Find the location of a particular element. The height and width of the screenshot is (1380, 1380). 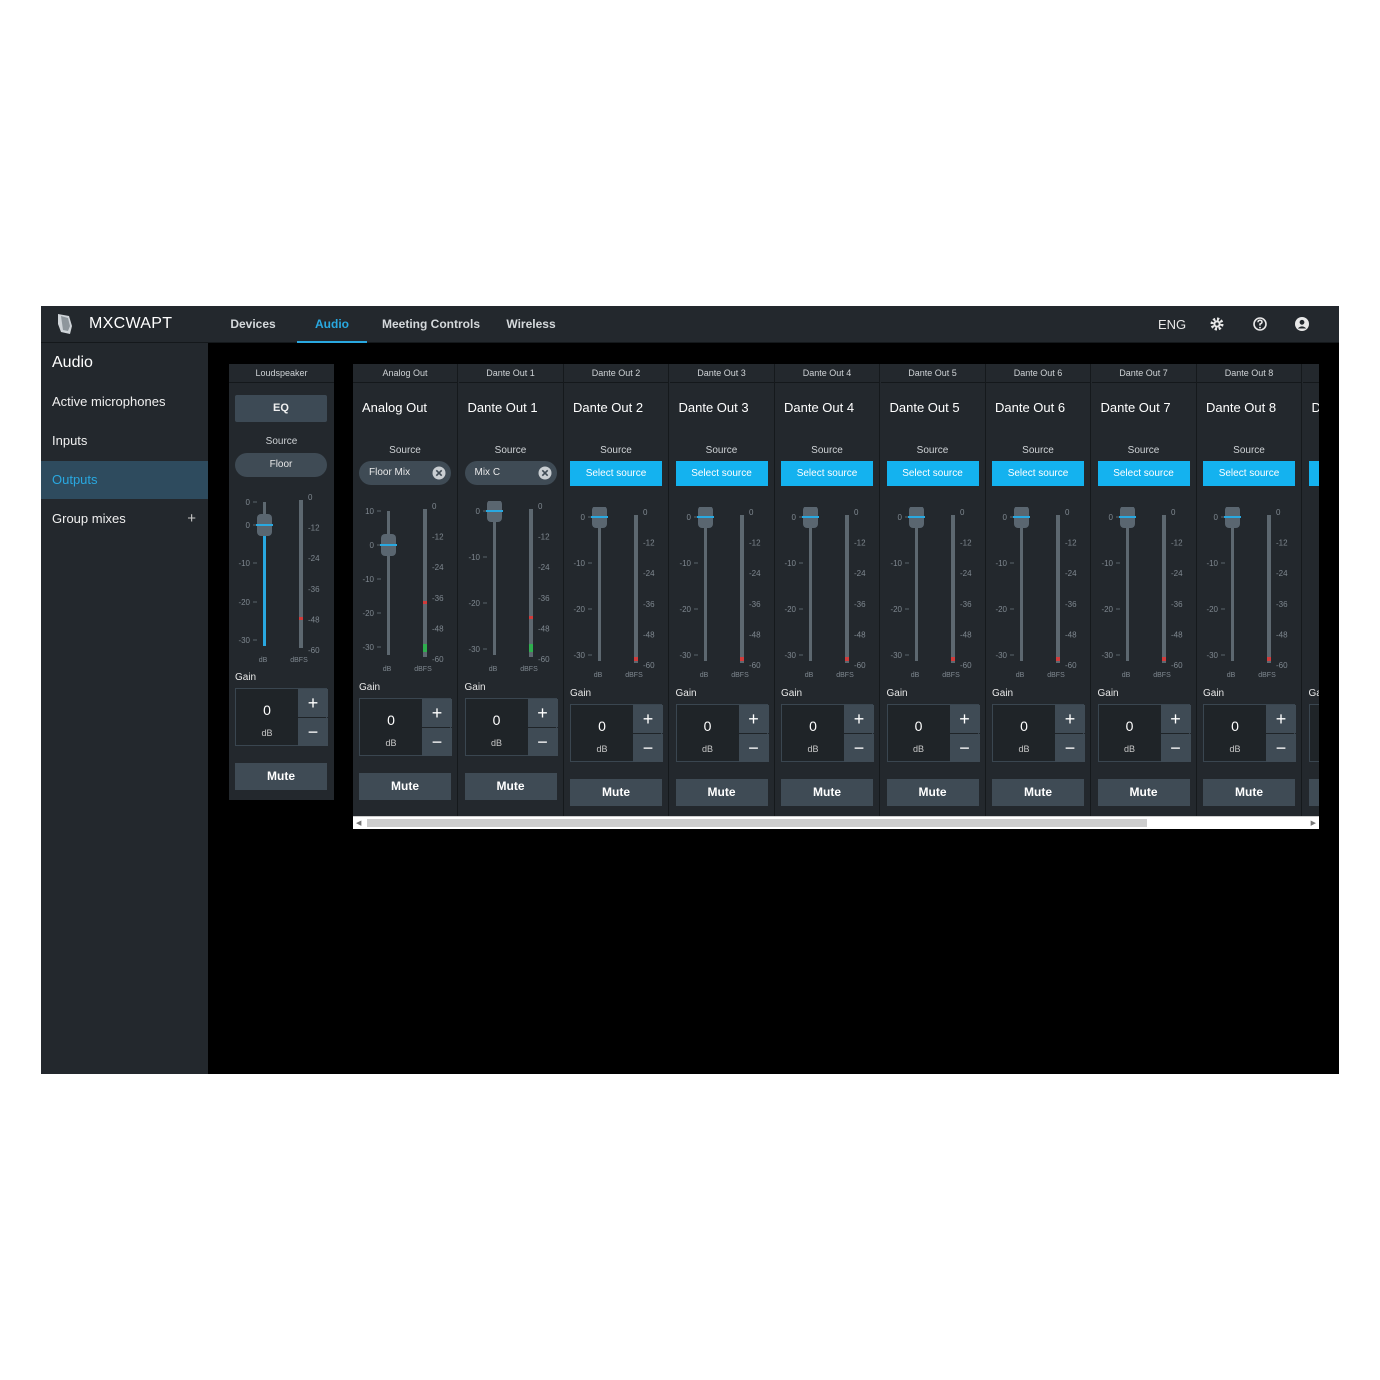

help-icon is located at coordinates (1260, 324).